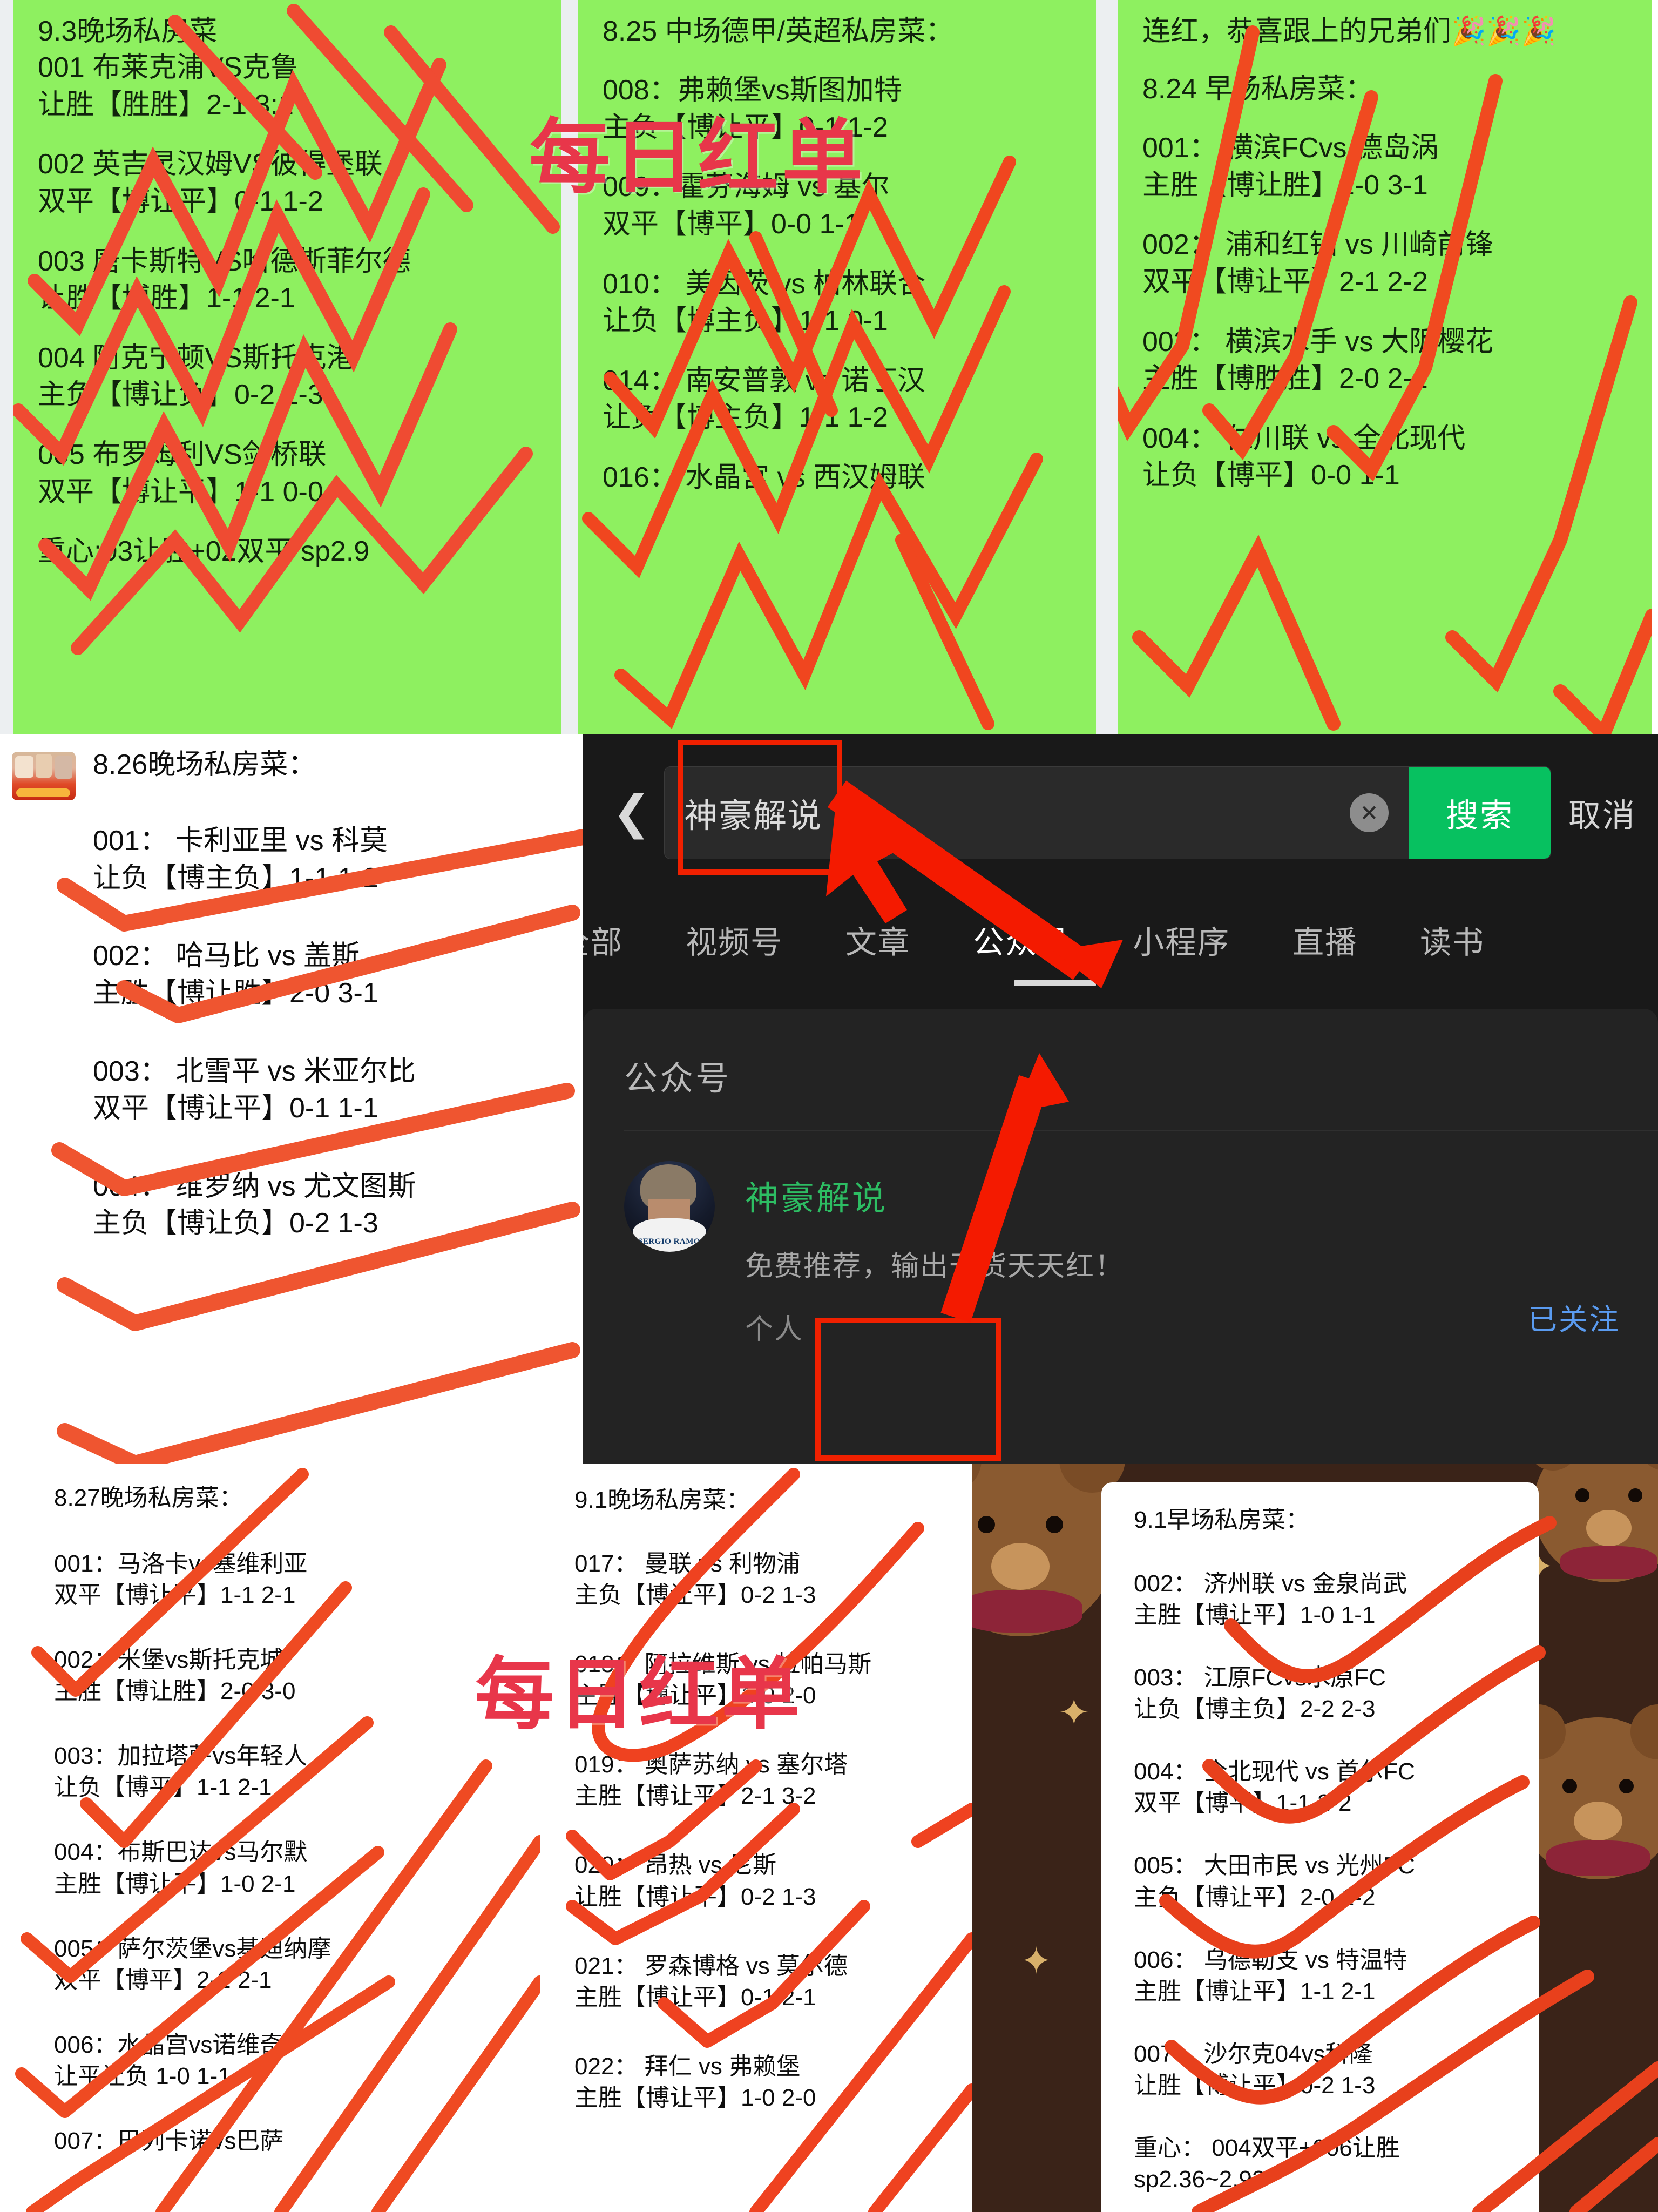 This screenshot has width=1658, height=2212. Describe the element at coordinates (225, 261) in the screenshot. I see `match-line: 003 唐卡斯特VS哈德斯菲尔德` at that location.